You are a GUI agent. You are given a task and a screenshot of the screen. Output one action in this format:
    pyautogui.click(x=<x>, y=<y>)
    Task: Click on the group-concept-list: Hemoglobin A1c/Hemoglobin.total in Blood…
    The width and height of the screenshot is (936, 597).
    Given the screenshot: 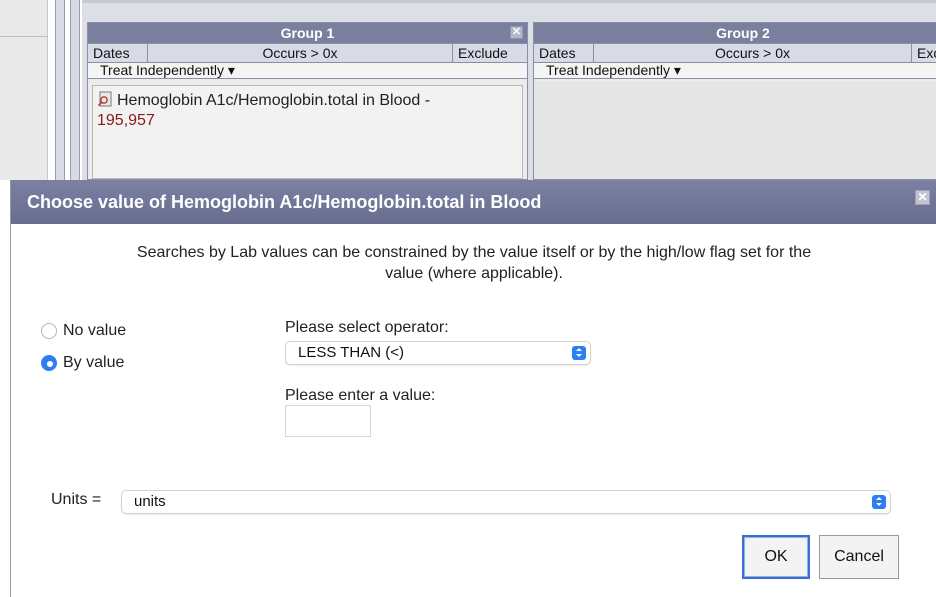 What is the action you would take?
    pyautogui.click(x=307, y=132)
    